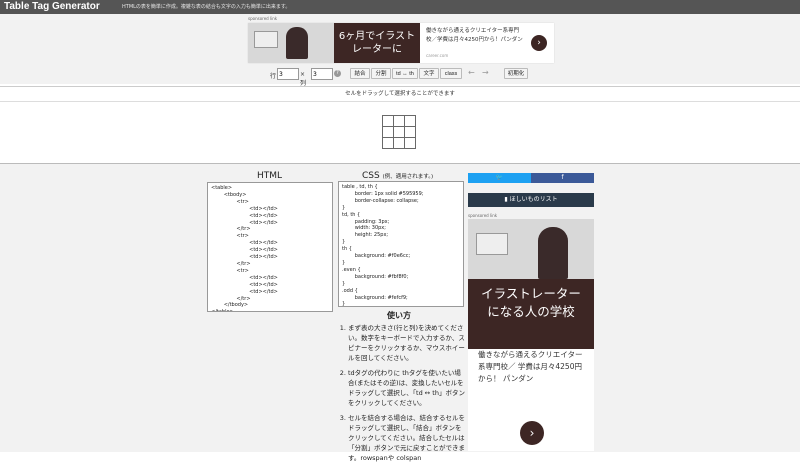  I want to click on wishlist-button: ▮ ほしいものリスト, so click(531, 200).